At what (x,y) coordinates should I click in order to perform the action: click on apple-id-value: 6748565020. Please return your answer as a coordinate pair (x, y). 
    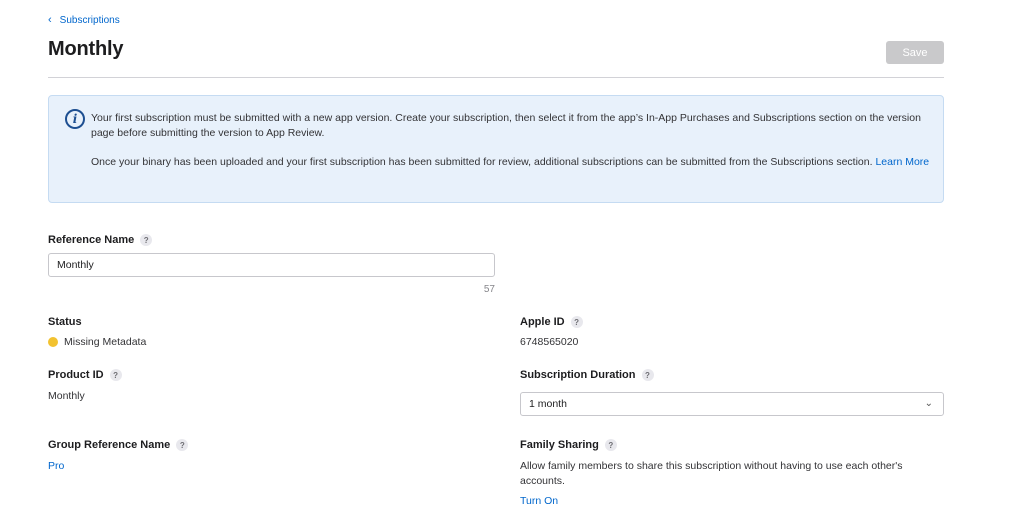
    Looking at the image, I should click on (549, 342).